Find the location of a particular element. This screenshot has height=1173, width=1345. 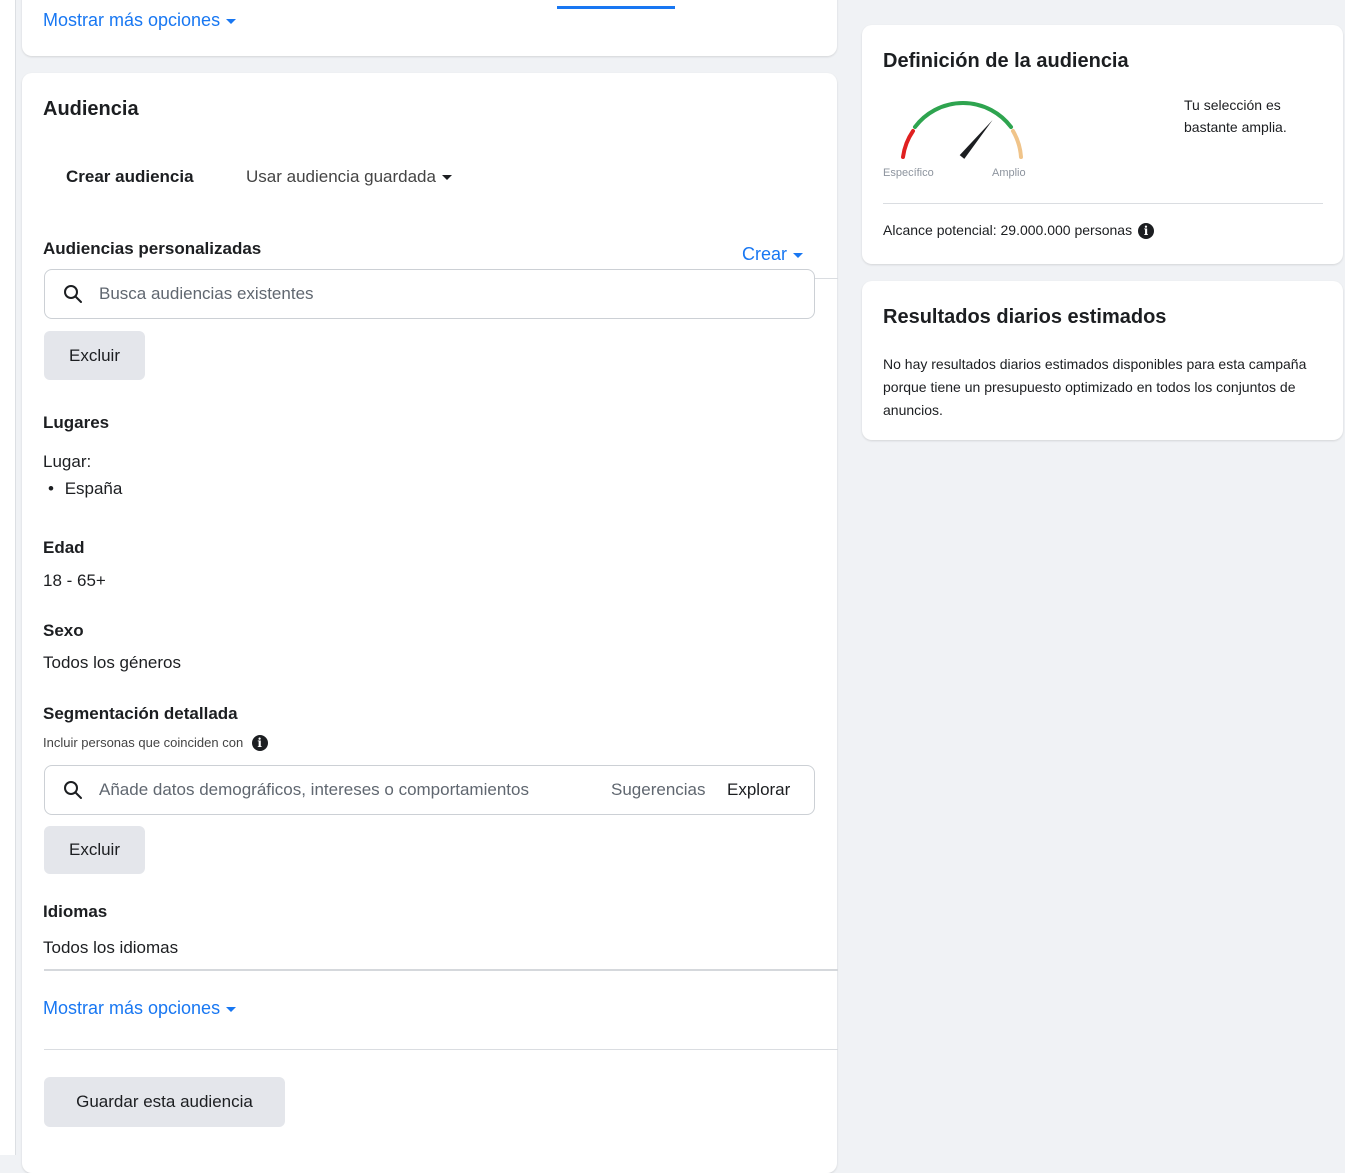

suggestions-link: Sugerencias is located at coordinates (658, 790).